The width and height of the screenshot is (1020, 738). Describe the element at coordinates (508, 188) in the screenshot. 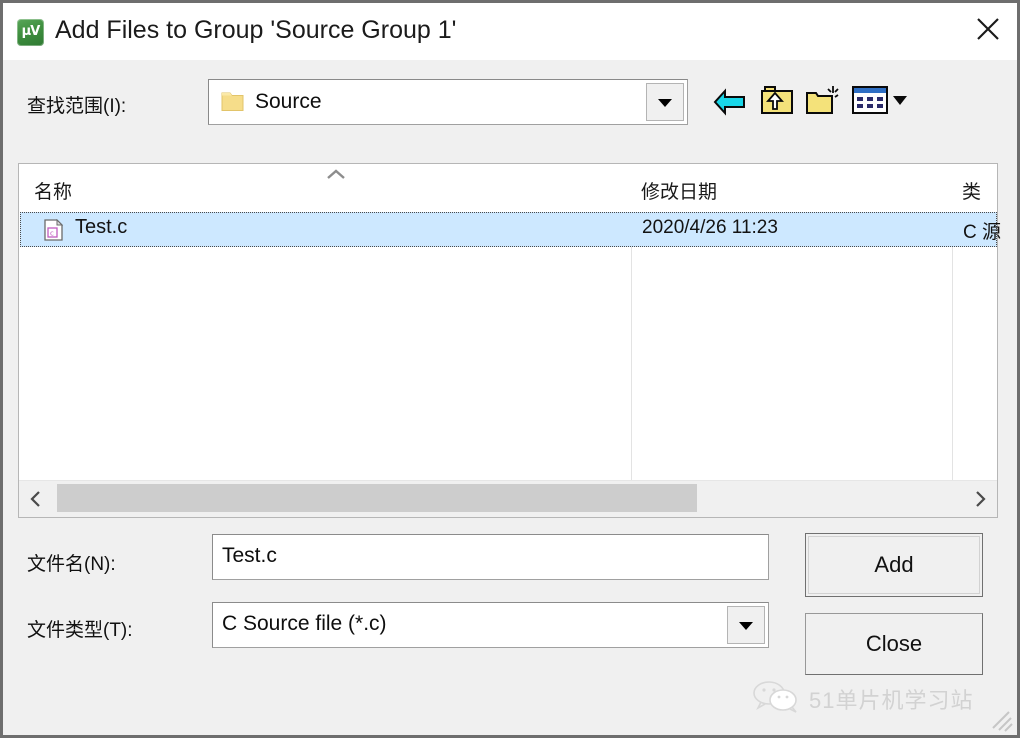

I see `file-list-header: 名称 修改日期 类` at that location.